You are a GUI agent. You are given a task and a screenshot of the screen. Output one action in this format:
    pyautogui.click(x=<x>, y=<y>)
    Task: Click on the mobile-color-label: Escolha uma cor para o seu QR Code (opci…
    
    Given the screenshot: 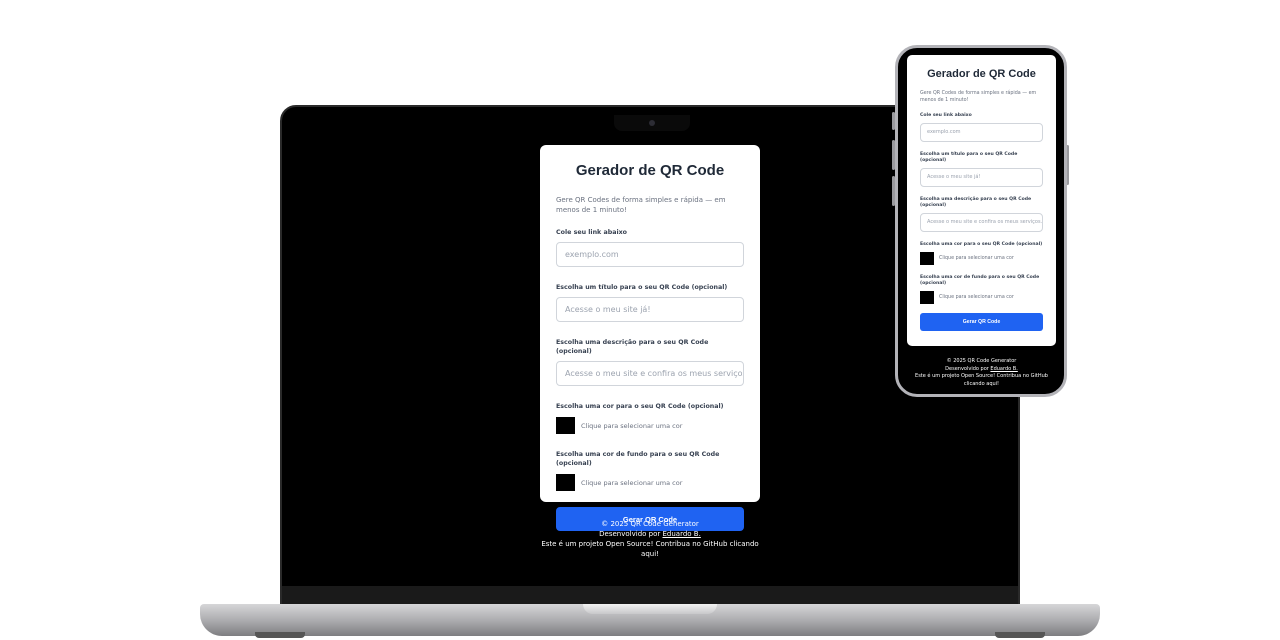 What is the action you would take?
    pyautogui.click(x=981, y=244)
    